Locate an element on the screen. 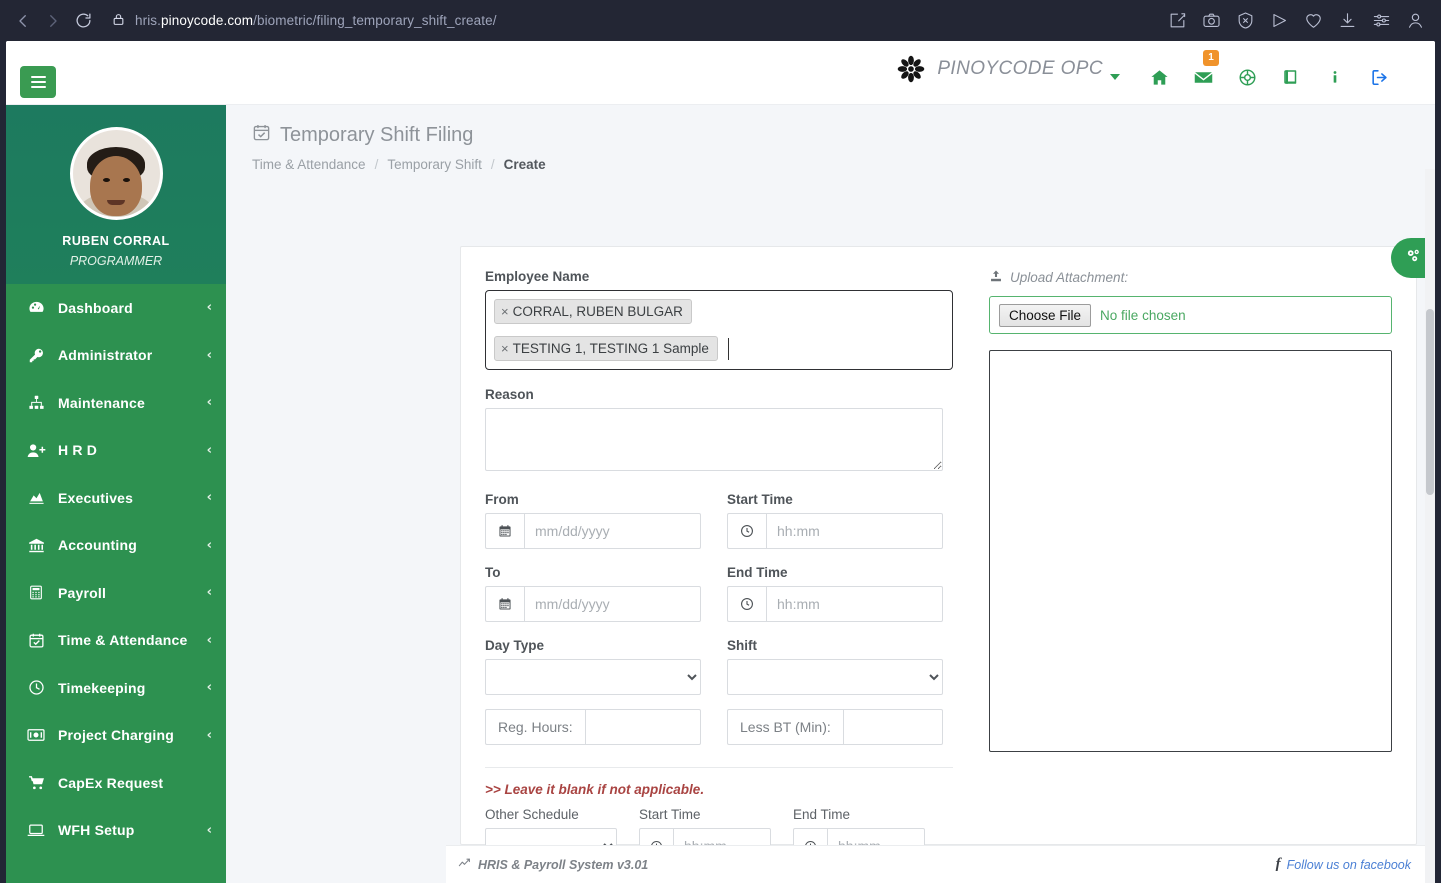 This screenshot has height=883, width=1441. upload-icon is located at coordinates (996, 277).